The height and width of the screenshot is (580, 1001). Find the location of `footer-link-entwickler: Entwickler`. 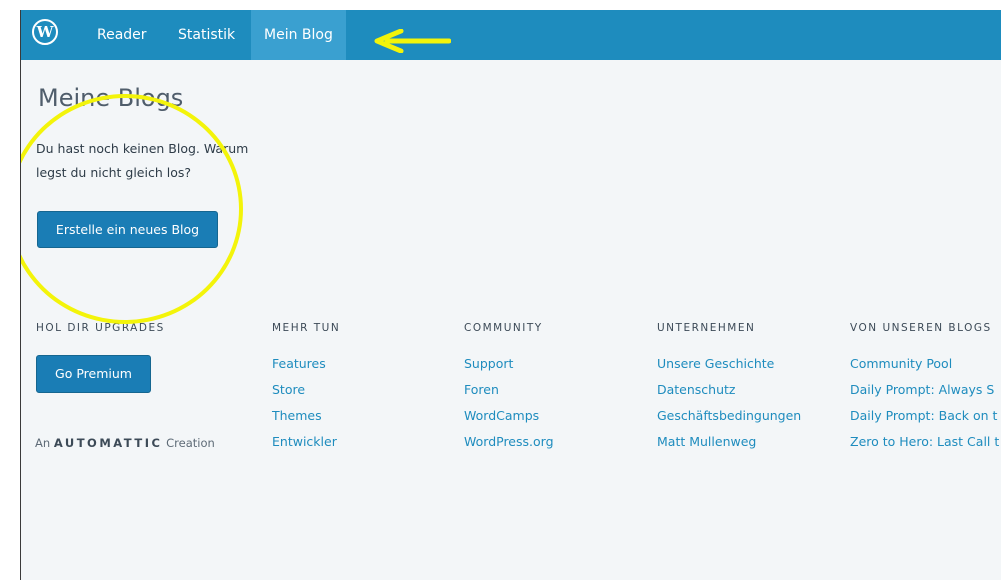

footer-link-entwickler: Entwickler is located at coordinates (304, 446).